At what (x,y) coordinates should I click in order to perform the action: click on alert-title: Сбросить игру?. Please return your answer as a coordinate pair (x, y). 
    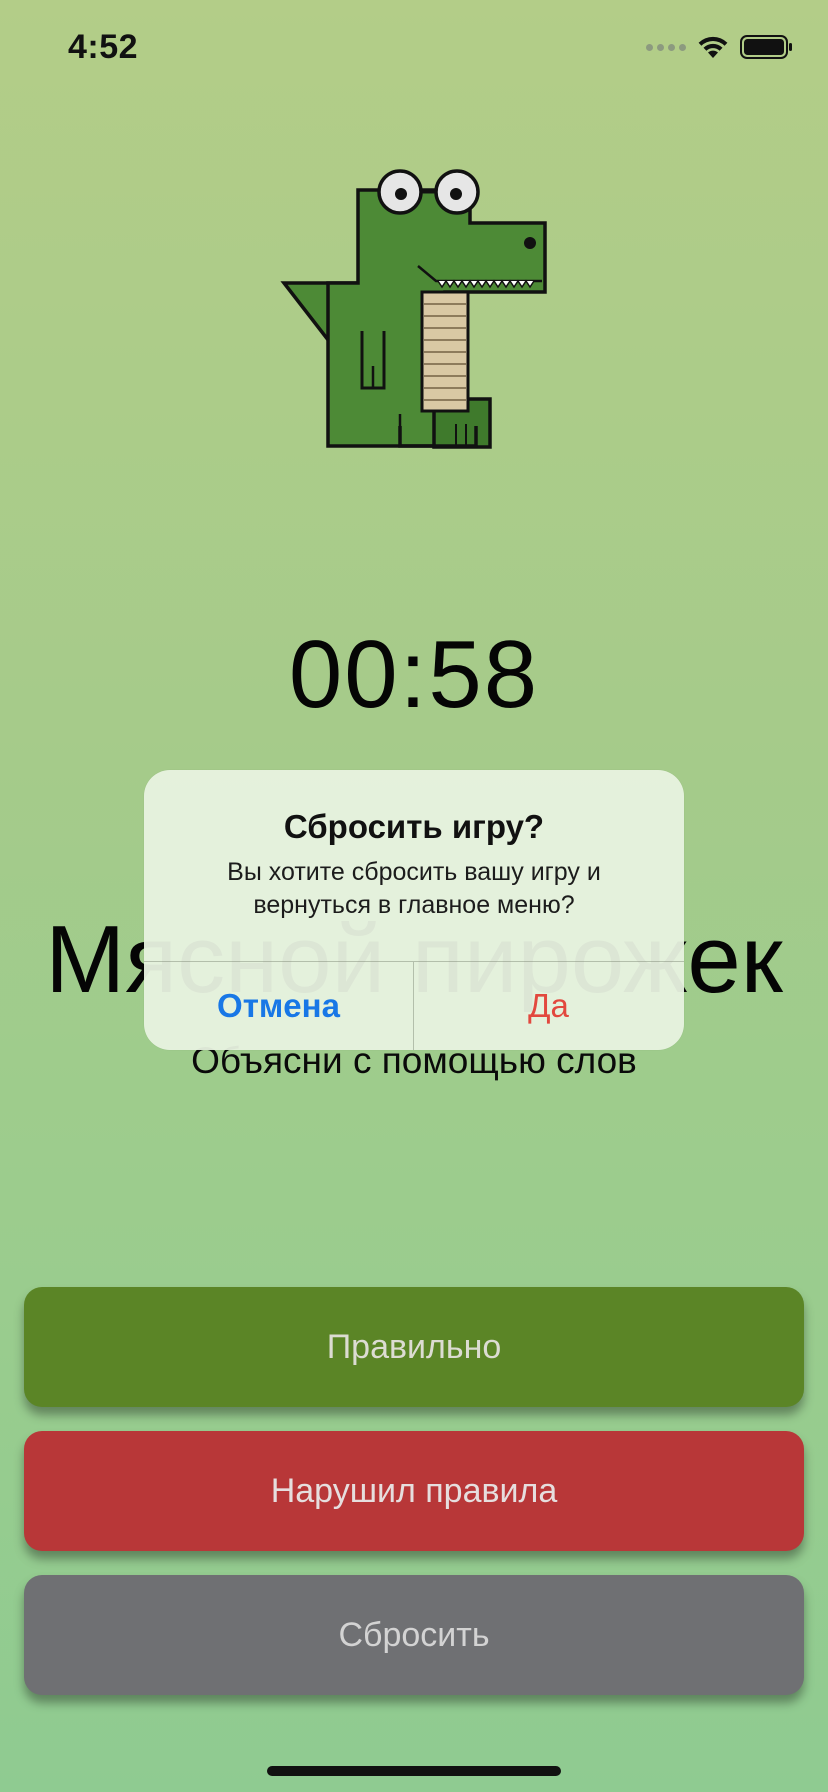
    Looking at the image, I should click on (414, 826).